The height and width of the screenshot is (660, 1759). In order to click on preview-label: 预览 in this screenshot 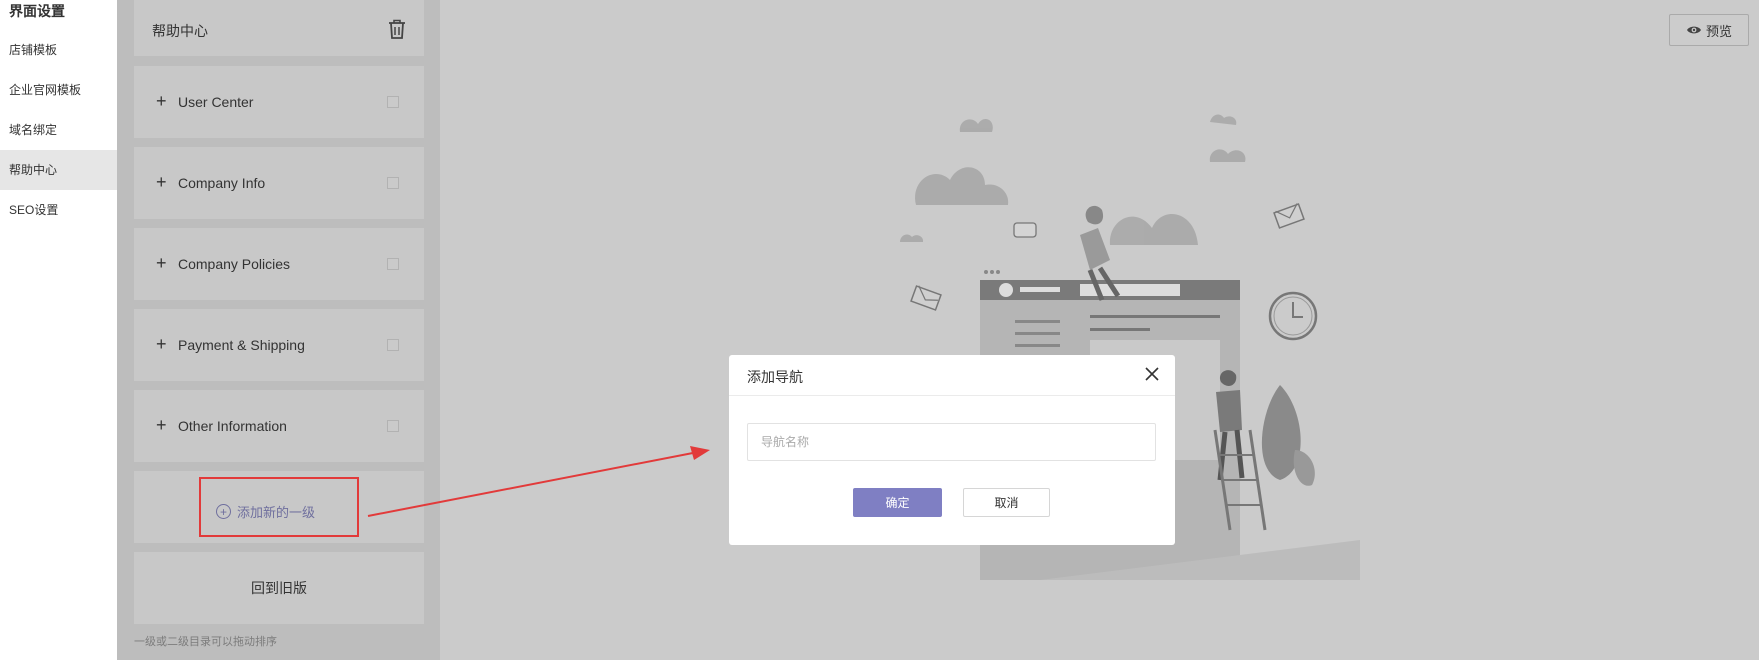, I will do `click(1718, 31)`.